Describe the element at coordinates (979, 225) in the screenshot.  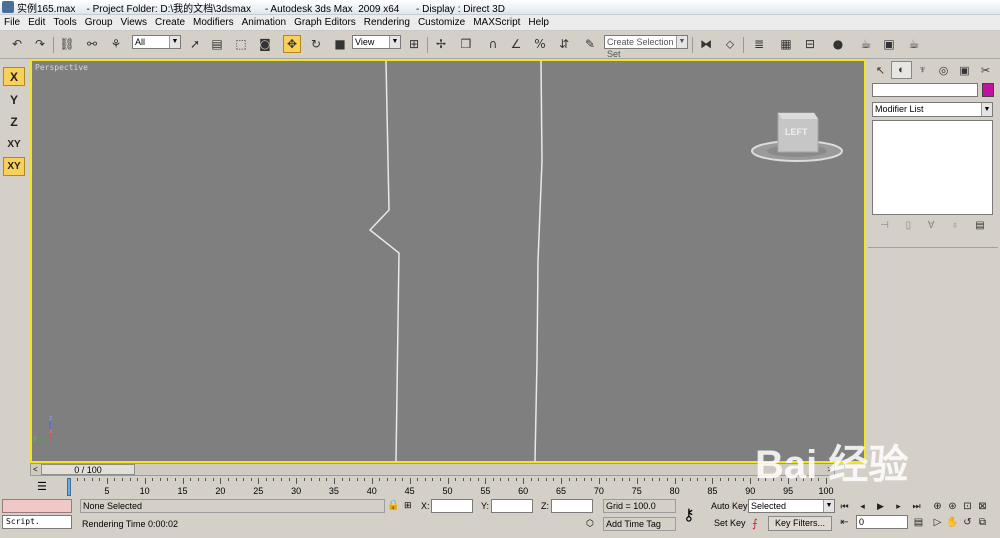
I see `configure-modifier-sets-icon: ▤` at that location.